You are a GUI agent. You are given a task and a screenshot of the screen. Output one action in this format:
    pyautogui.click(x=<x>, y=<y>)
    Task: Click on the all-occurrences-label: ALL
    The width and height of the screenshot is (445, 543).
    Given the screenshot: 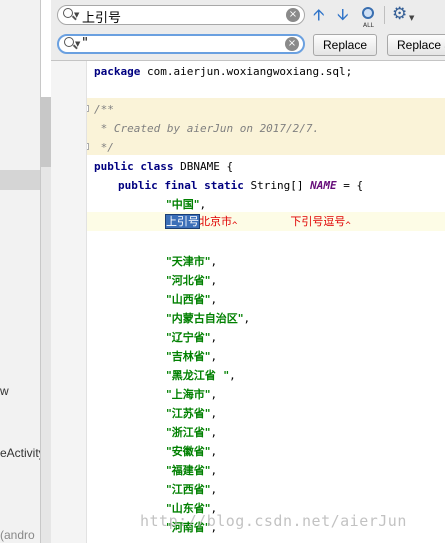 What is the action you would take?
    pyautogui.click(x=368, y=25)
    